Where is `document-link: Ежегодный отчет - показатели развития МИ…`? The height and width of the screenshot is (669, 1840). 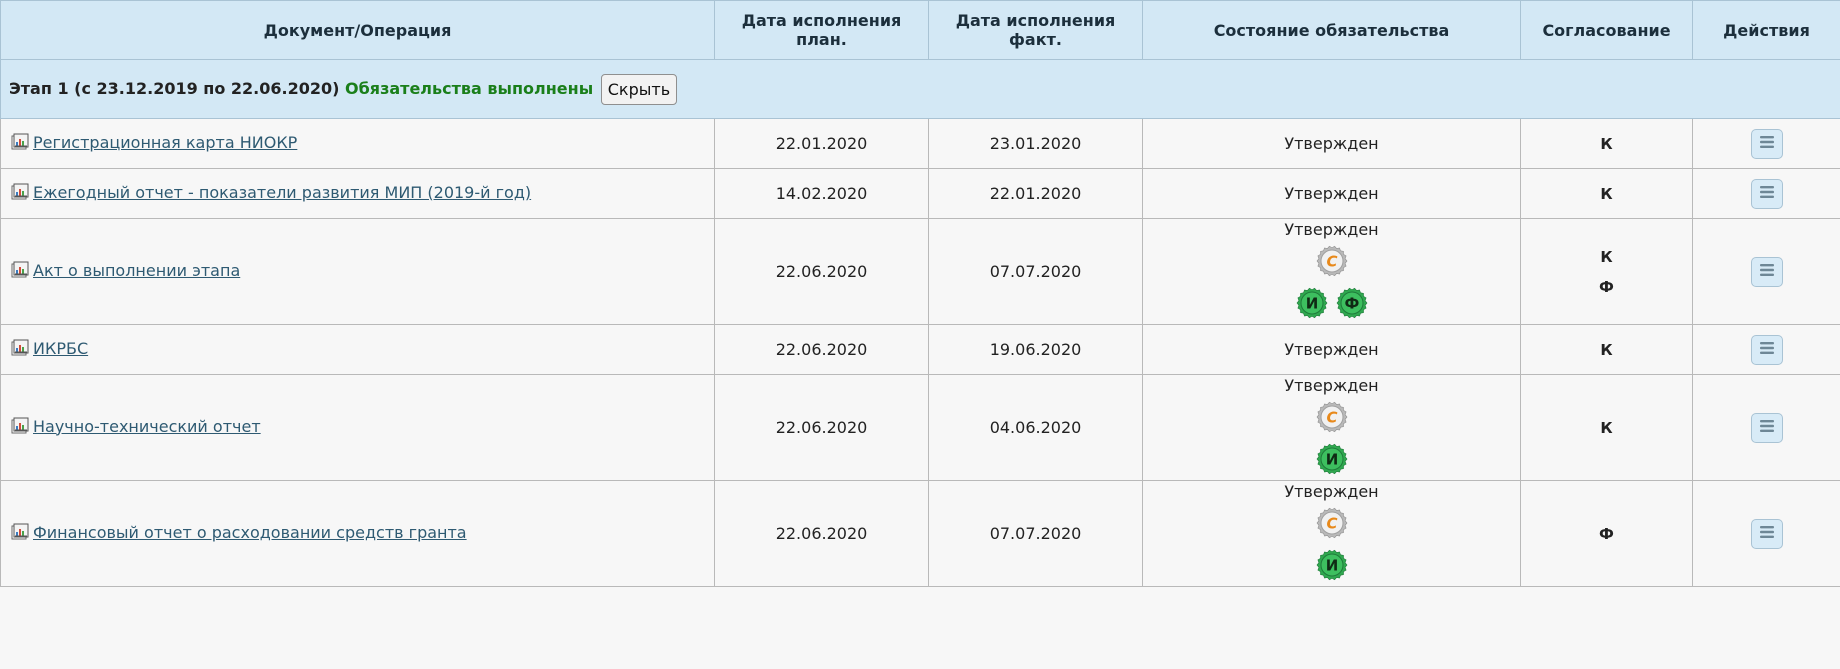 document-link: Ежегодный отчет - показатели развития МИ… is located at coordinates (282, 192).